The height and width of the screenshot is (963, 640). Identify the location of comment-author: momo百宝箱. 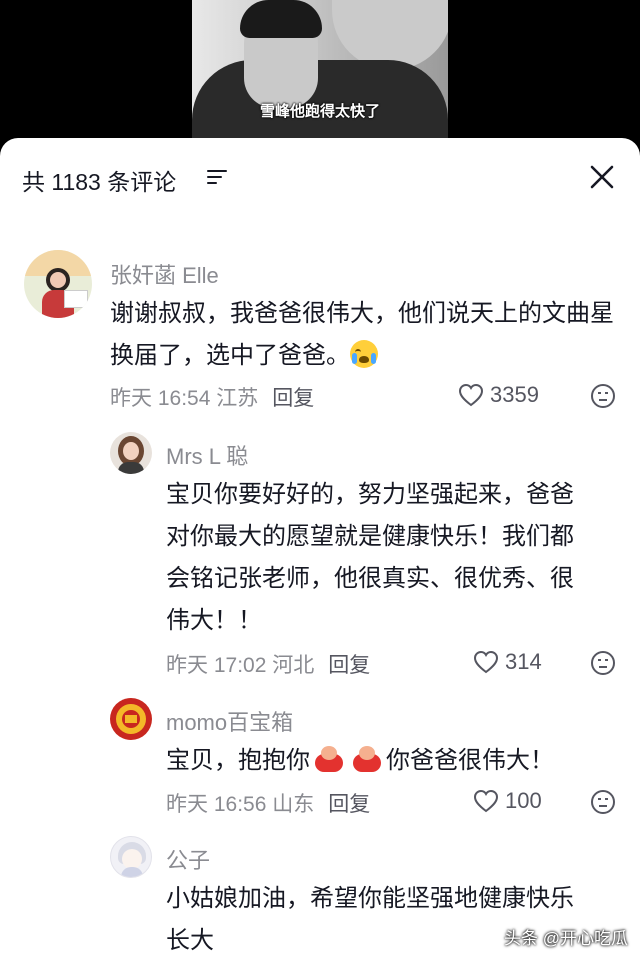
(229, 721).